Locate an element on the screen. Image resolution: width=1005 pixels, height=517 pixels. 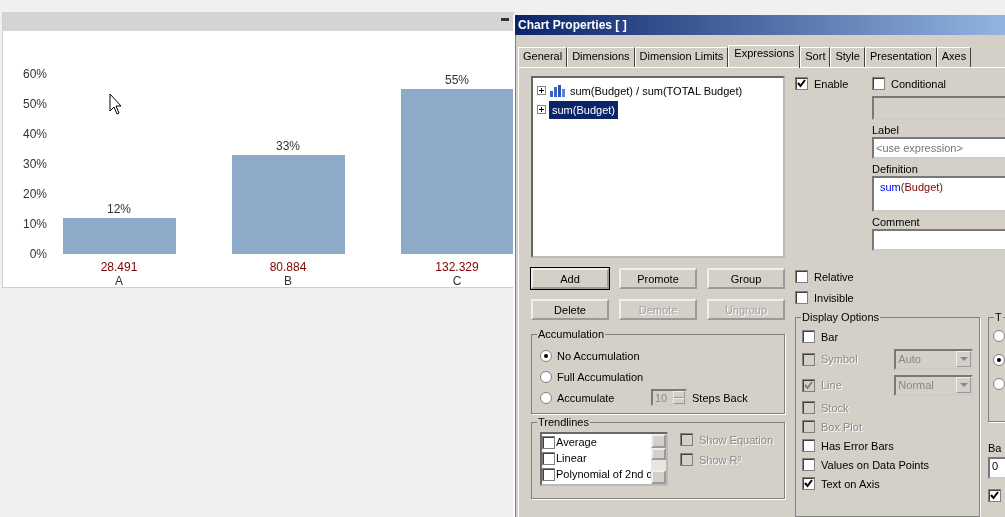
group-title: Display Options is located at coordinates (841, 317).